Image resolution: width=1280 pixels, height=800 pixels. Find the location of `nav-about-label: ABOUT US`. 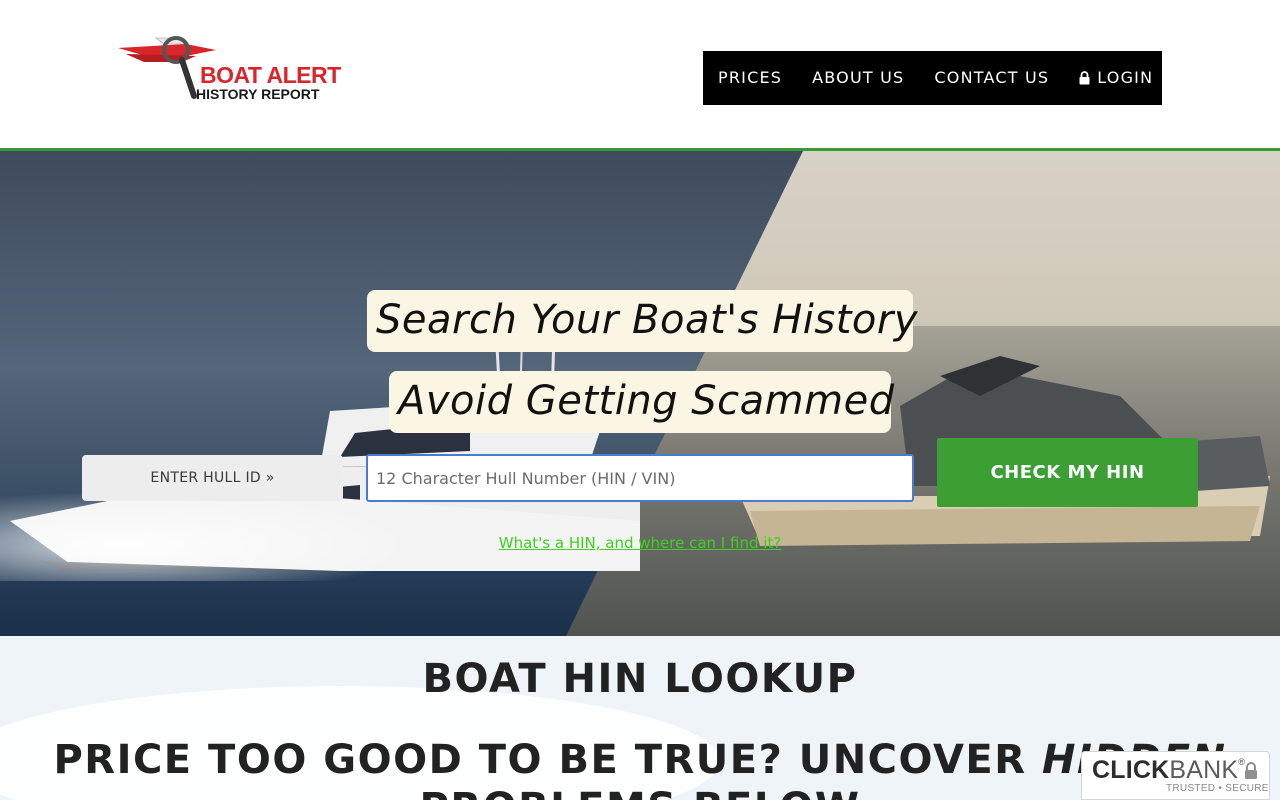

nav-about-label: ABOUT US is located at coordinates (858, 77).